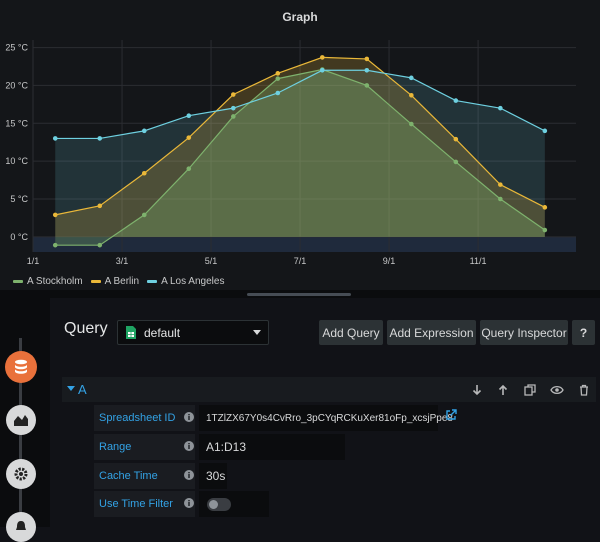  Describe the element at coordinates (304, 244) in the screenshot. I see `below-zero-region` at that location.